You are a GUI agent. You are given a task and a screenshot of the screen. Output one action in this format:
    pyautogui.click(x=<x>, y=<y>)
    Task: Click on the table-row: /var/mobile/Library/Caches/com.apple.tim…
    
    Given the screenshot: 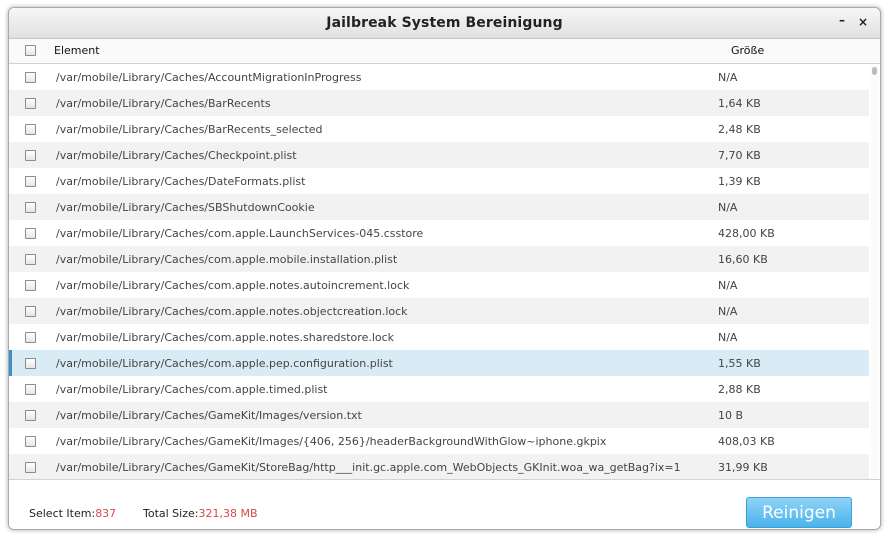 What is the action you would take?
    pyautogui.click(x=439, y=389)
    